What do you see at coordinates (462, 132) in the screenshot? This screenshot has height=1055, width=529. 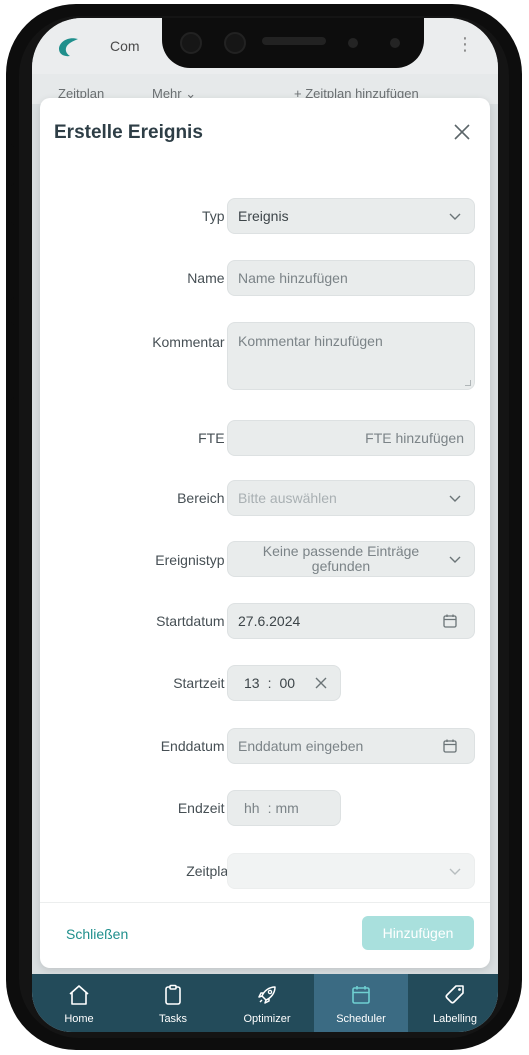 I see `close-icon` at bounding box center [462, 132].